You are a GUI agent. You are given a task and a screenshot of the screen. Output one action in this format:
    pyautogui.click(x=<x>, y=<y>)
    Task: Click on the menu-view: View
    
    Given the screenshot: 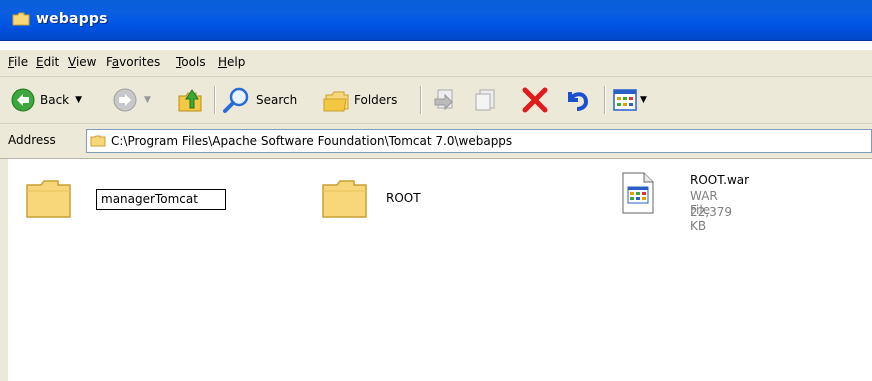 What is the action you would take?
    pyautogui.click(x=82, y=62)
    